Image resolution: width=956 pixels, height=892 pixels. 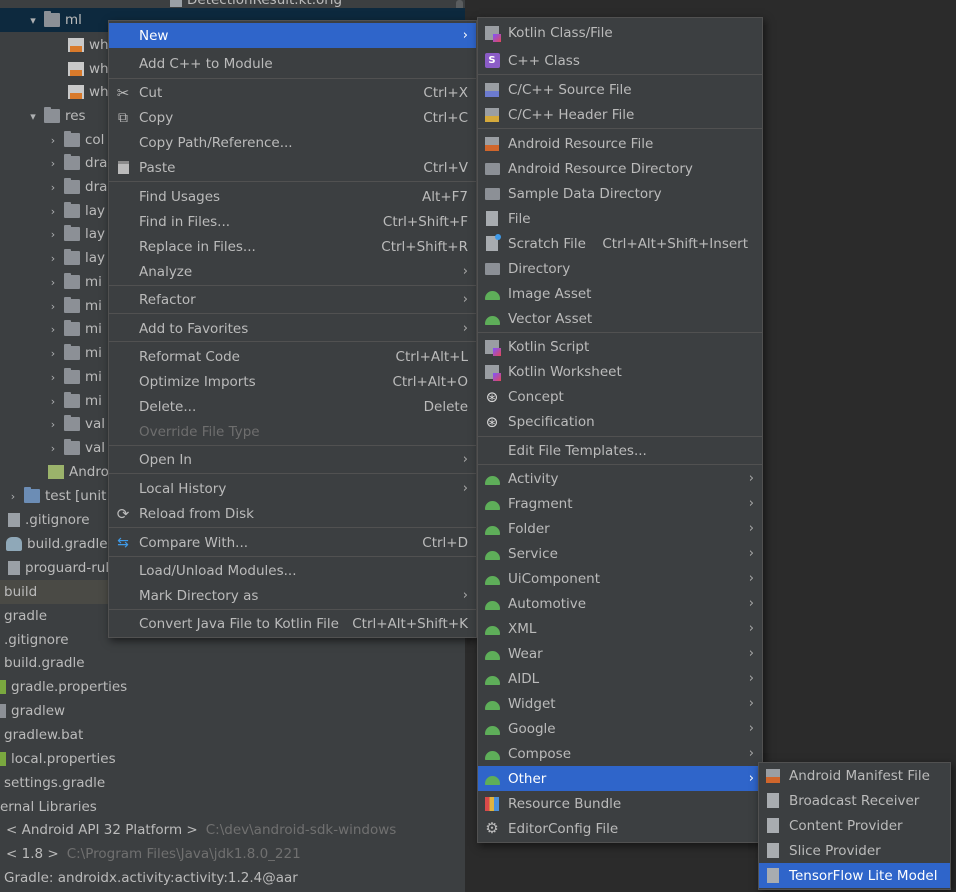 I want to click on menu-item-uicomponent: UiComponent ›, so click(x=620, y=578).